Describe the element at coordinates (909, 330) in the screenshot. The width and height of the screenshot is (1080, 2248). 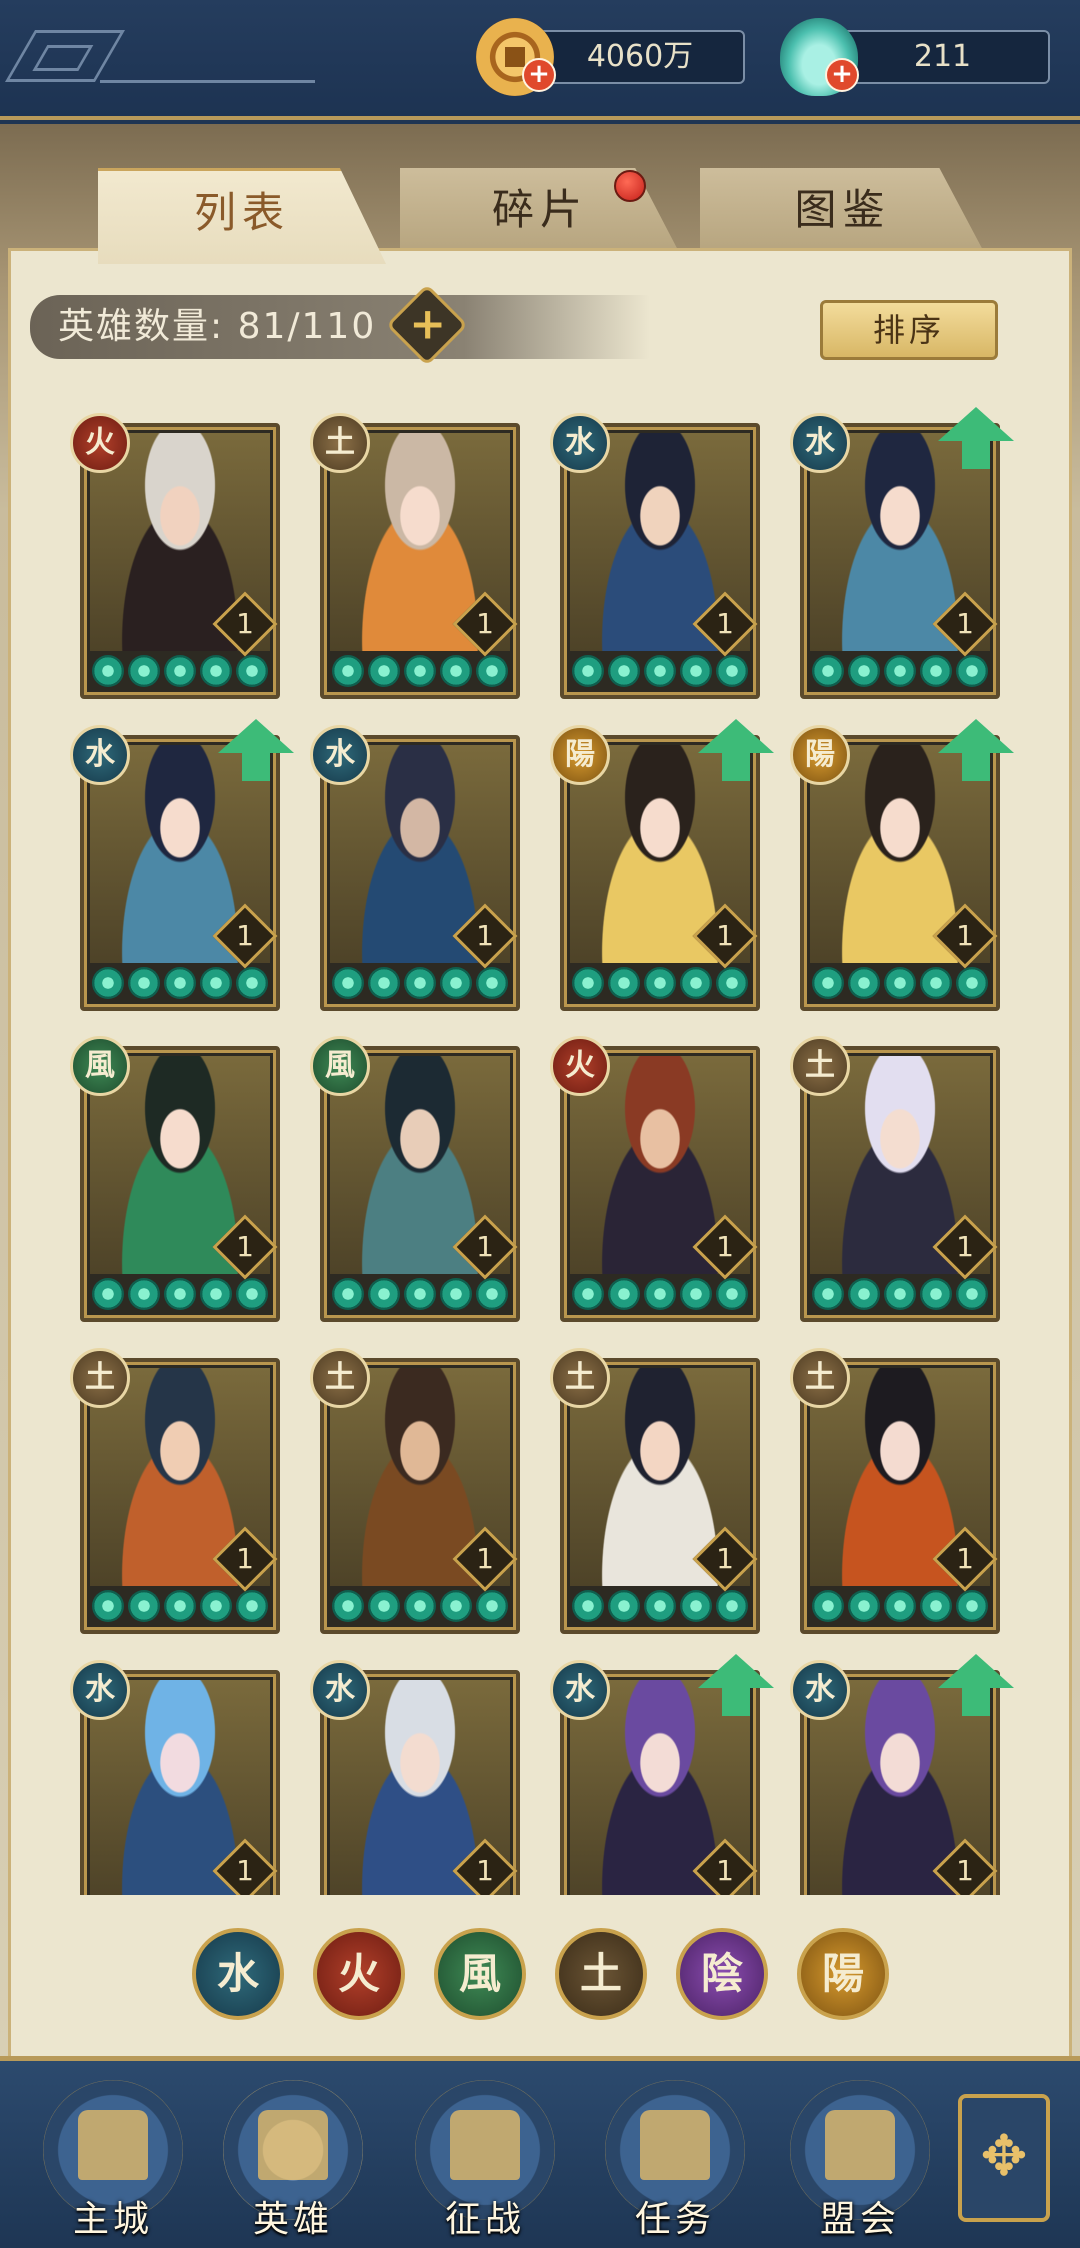
I see `sort-button: 排序` at that location.